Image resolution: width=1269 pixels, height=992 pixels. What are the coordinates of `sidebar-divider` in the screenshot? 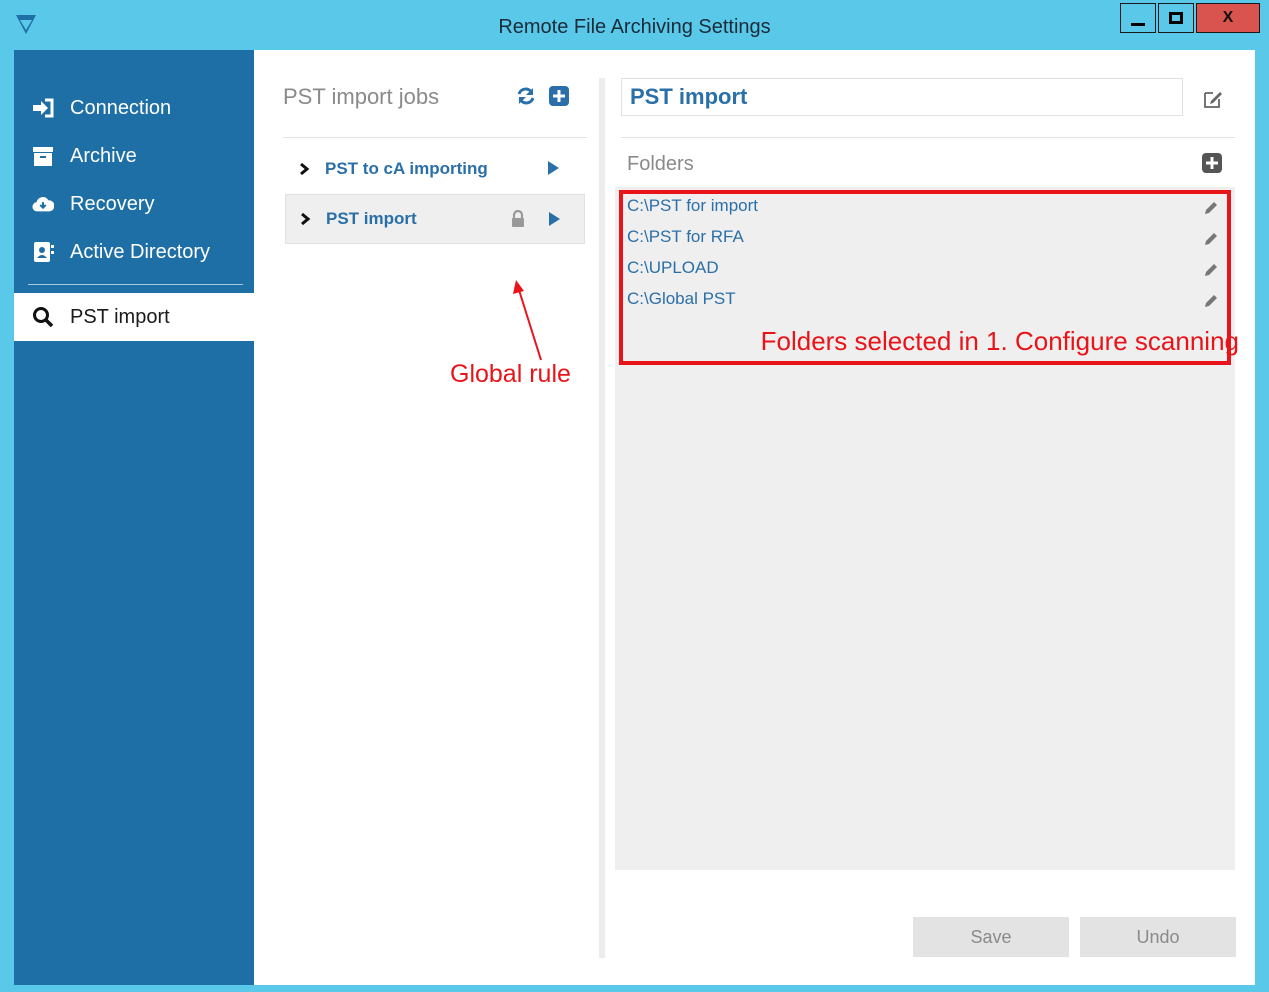 It's located at (135, 284).